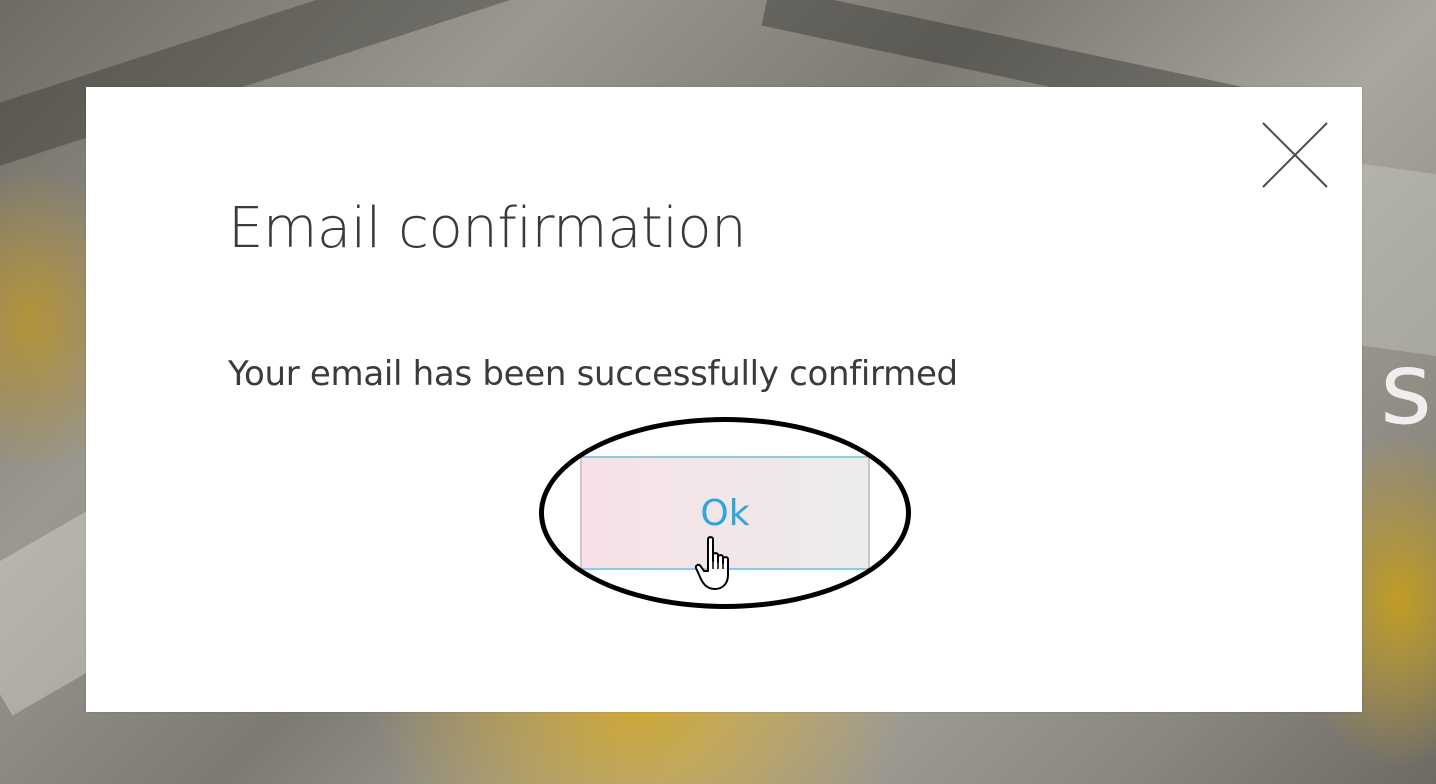 Image resolution: width=1436 pixels, height=784 pixels. I want to click on close-button, so click(1295, 155).